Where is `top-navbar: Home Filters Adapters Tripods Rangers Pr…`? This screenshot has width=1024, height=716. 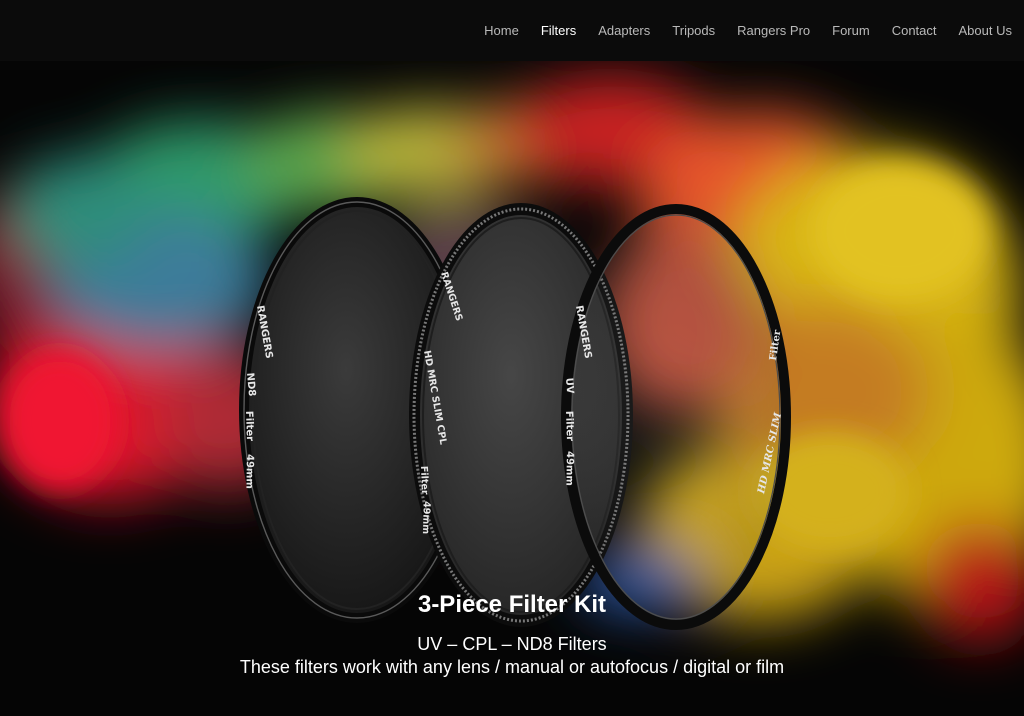 top-navbar: Home Filters Adapters Tripods Rangers Pr… is located at coordinates (512, 30).